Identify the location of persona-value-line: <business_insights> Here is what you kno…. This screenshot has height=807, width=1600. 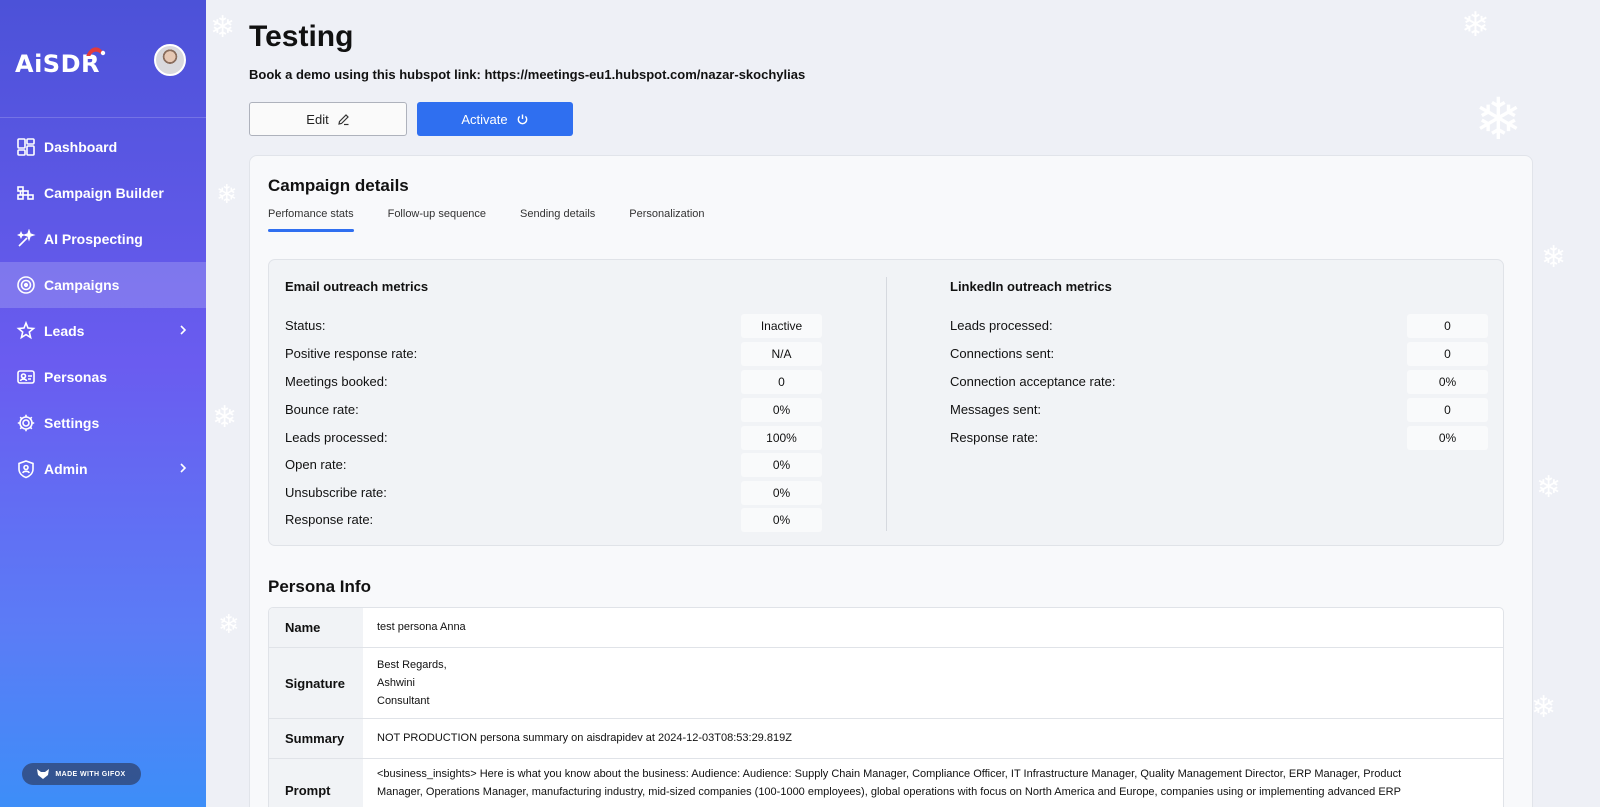
(889, 774).